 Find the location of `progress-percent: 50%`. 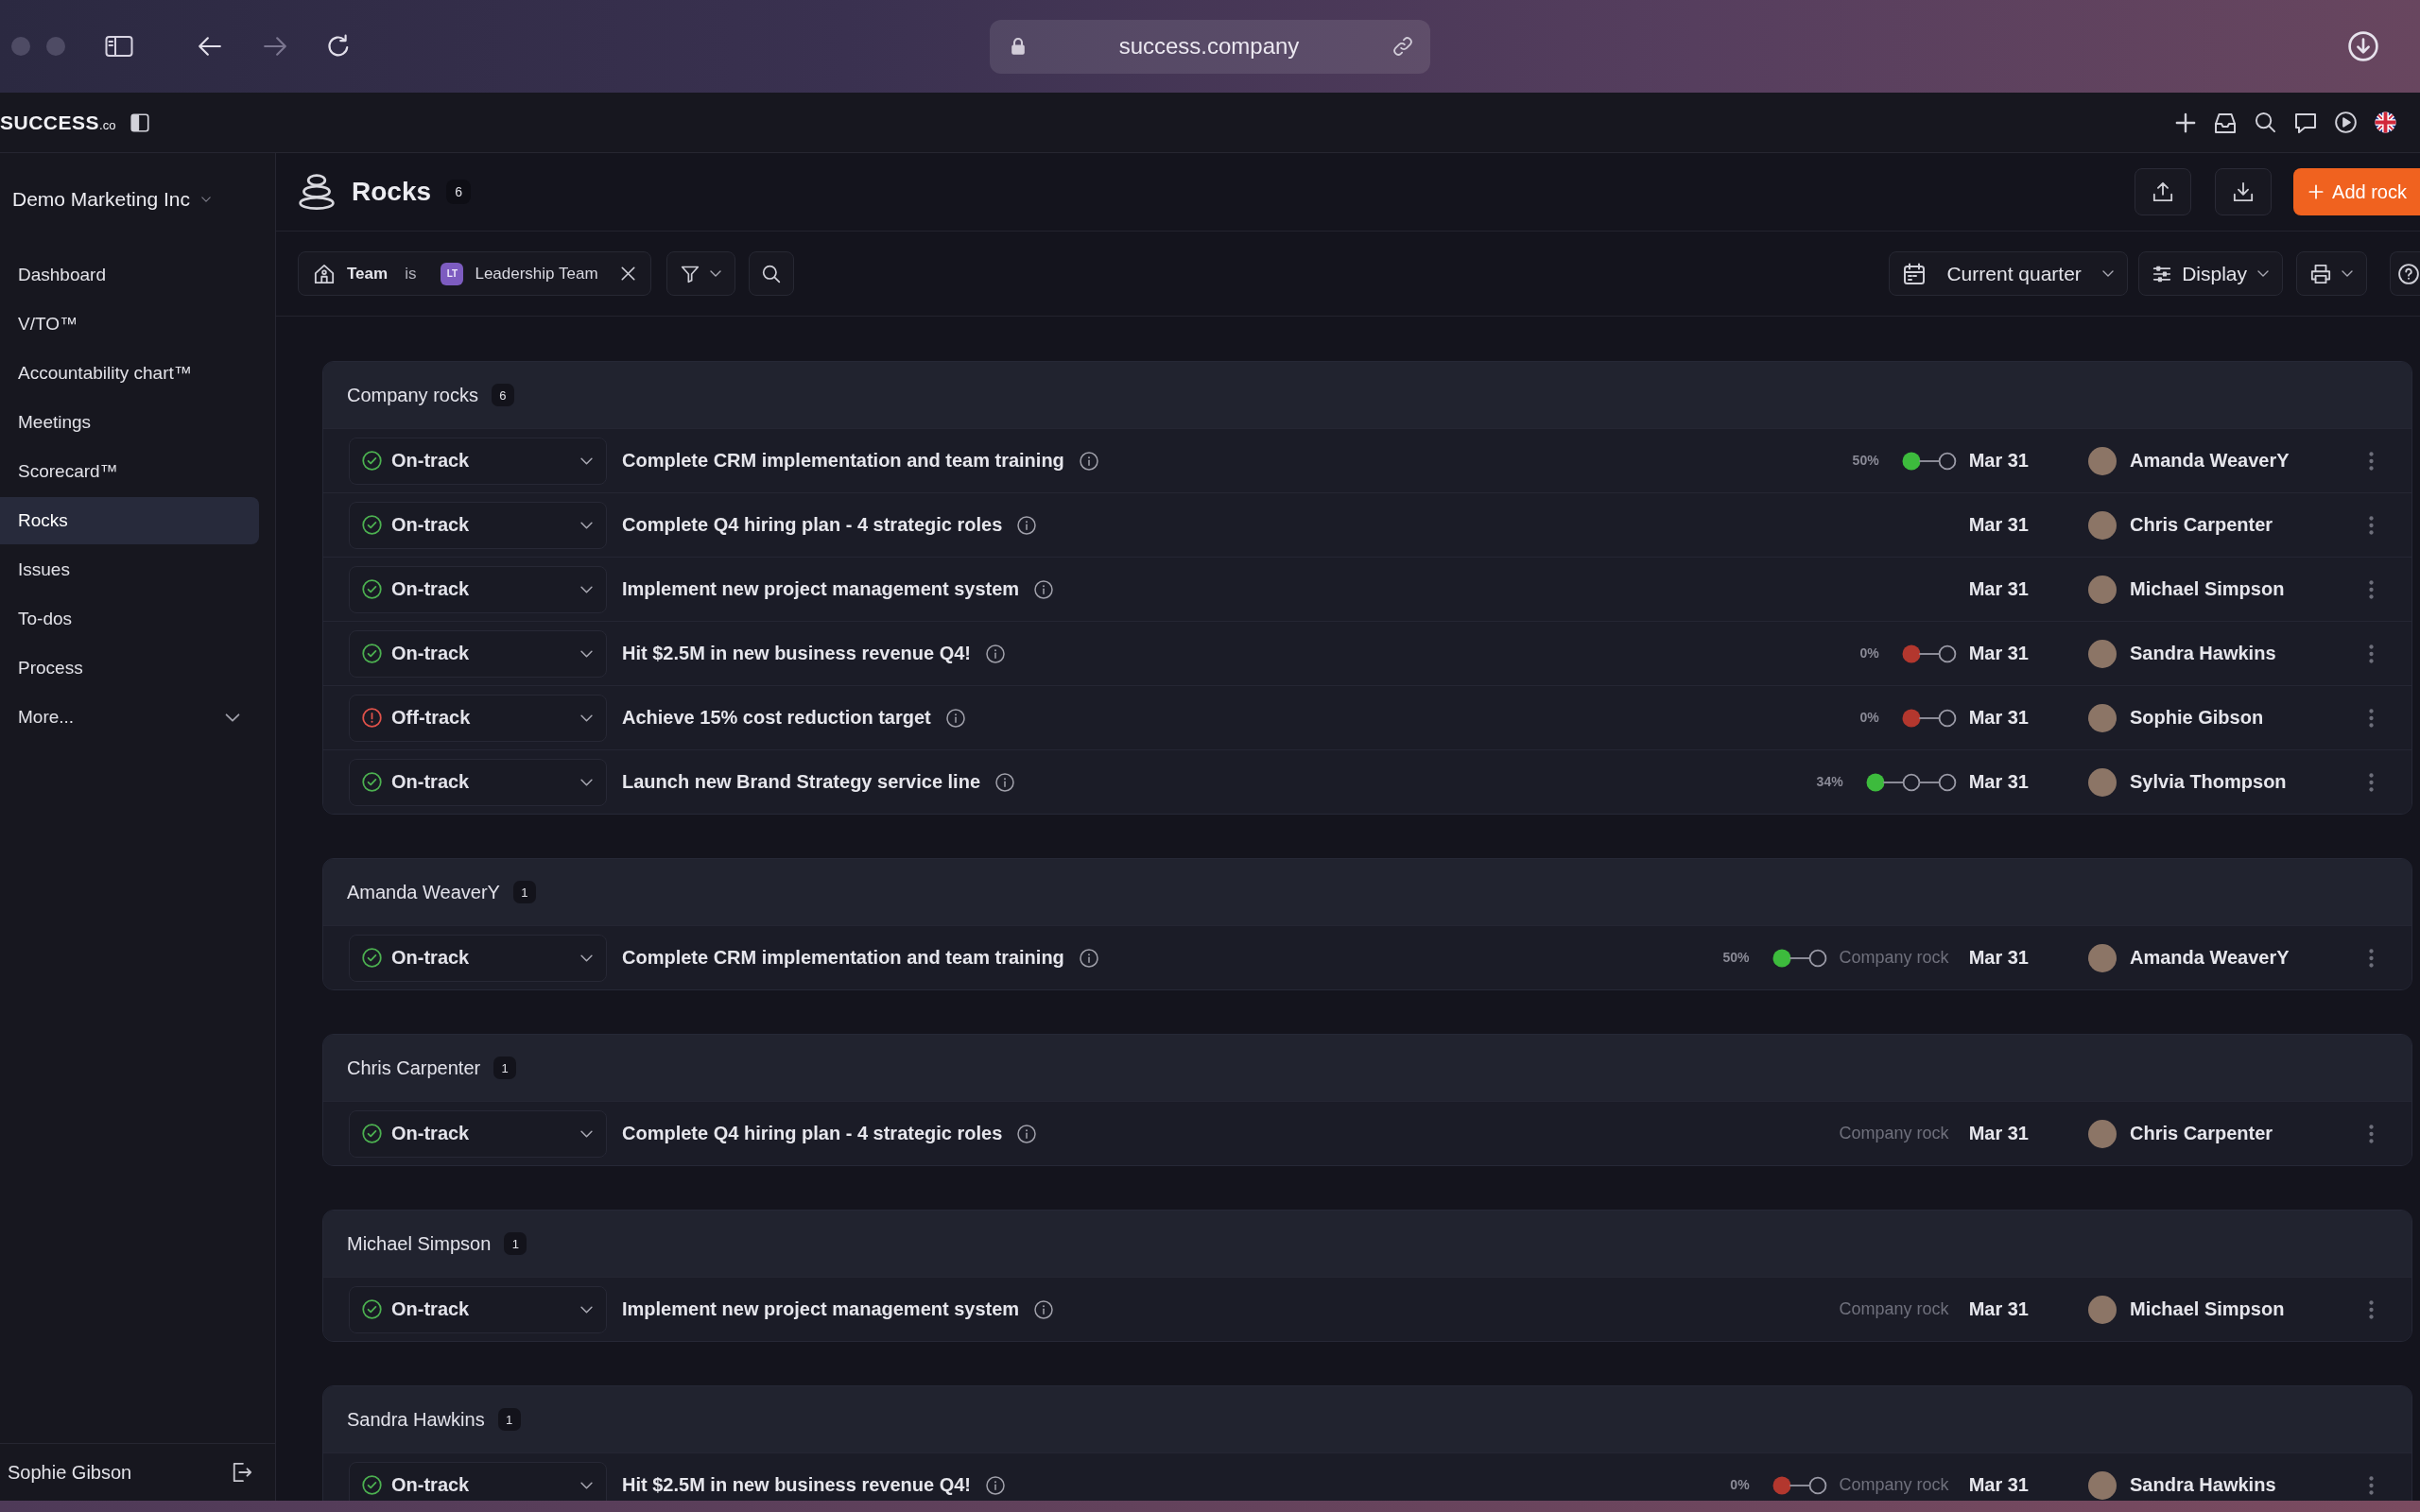

progress-percent: 50% is located at coordinates (1736, 958).